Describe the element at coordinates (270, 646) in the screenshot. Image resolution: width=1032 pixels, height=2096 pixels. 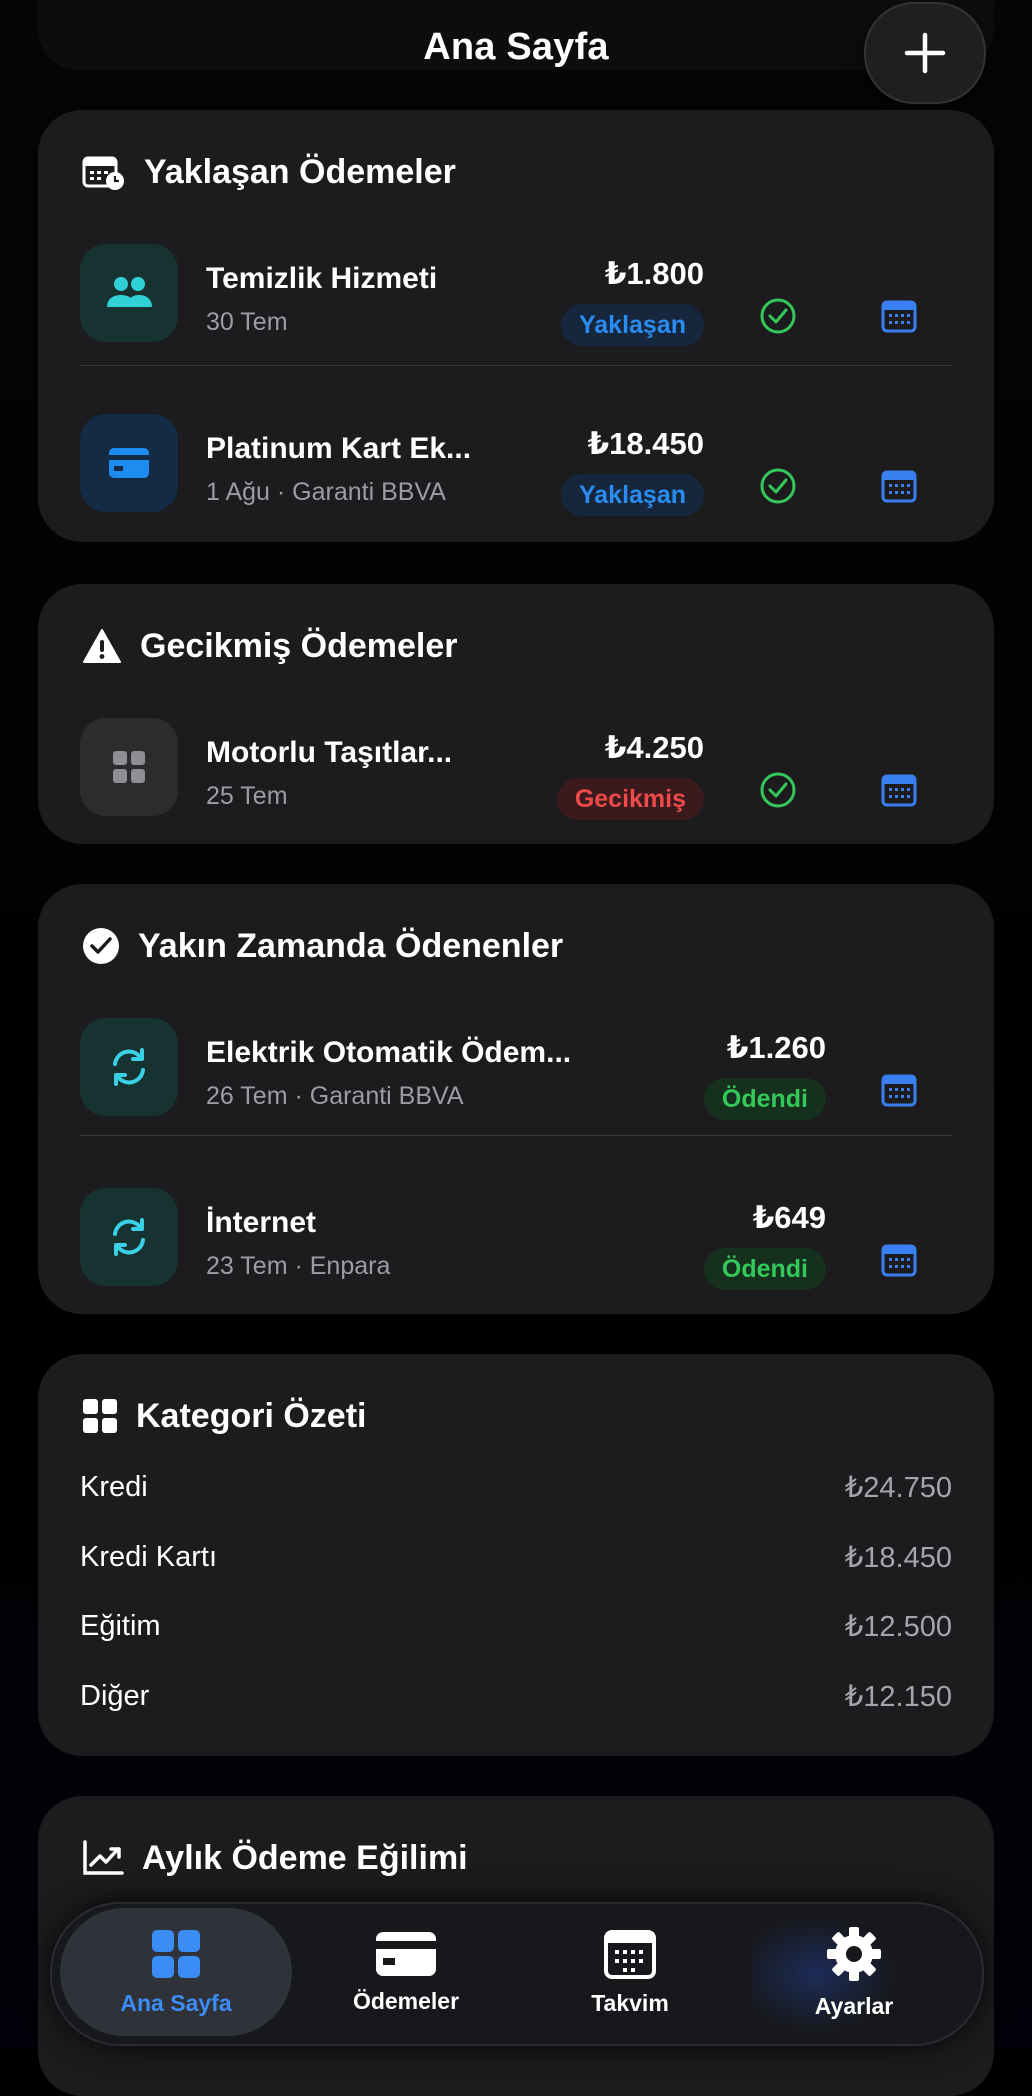
I see `overdue-payments-title: Gecikmiş Ödemeler` at that location.